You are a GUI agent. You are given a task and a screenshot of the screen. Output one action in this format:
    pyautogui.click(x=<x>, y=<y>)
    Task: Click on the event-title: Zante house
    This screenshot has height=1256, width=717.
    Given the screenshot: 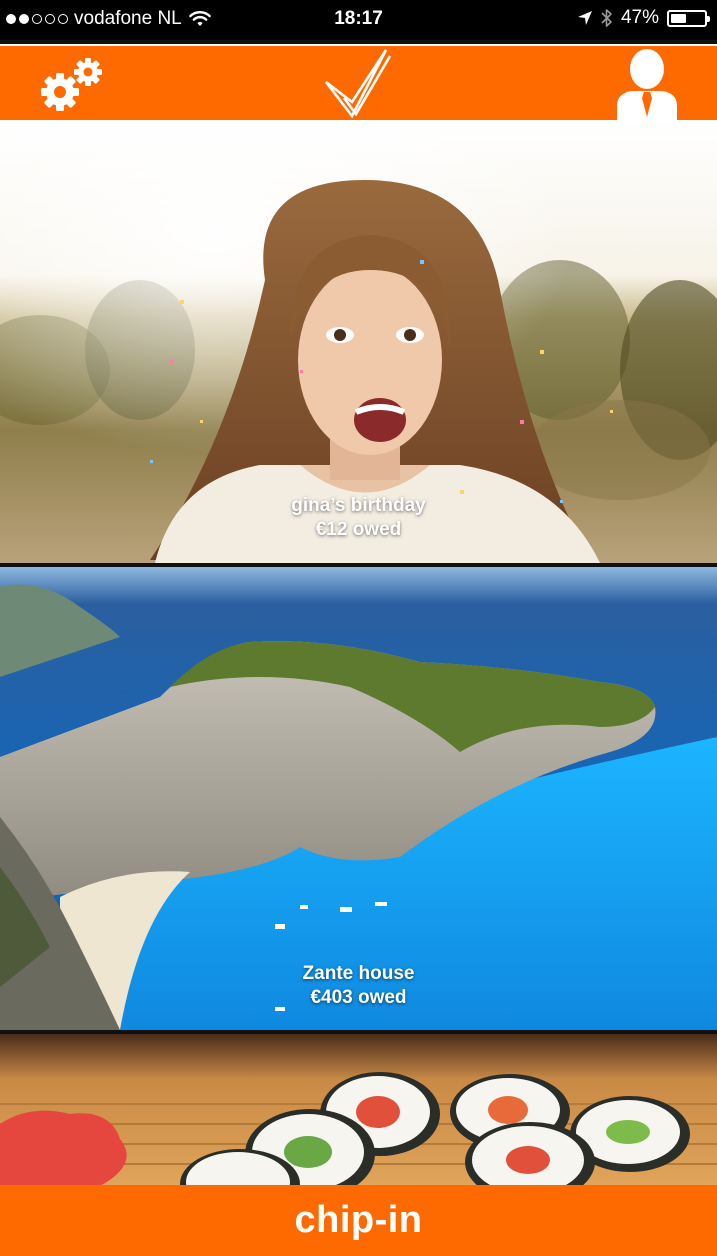 What is the action you would take?
    pyautogui.click(x=358, y=973)
    